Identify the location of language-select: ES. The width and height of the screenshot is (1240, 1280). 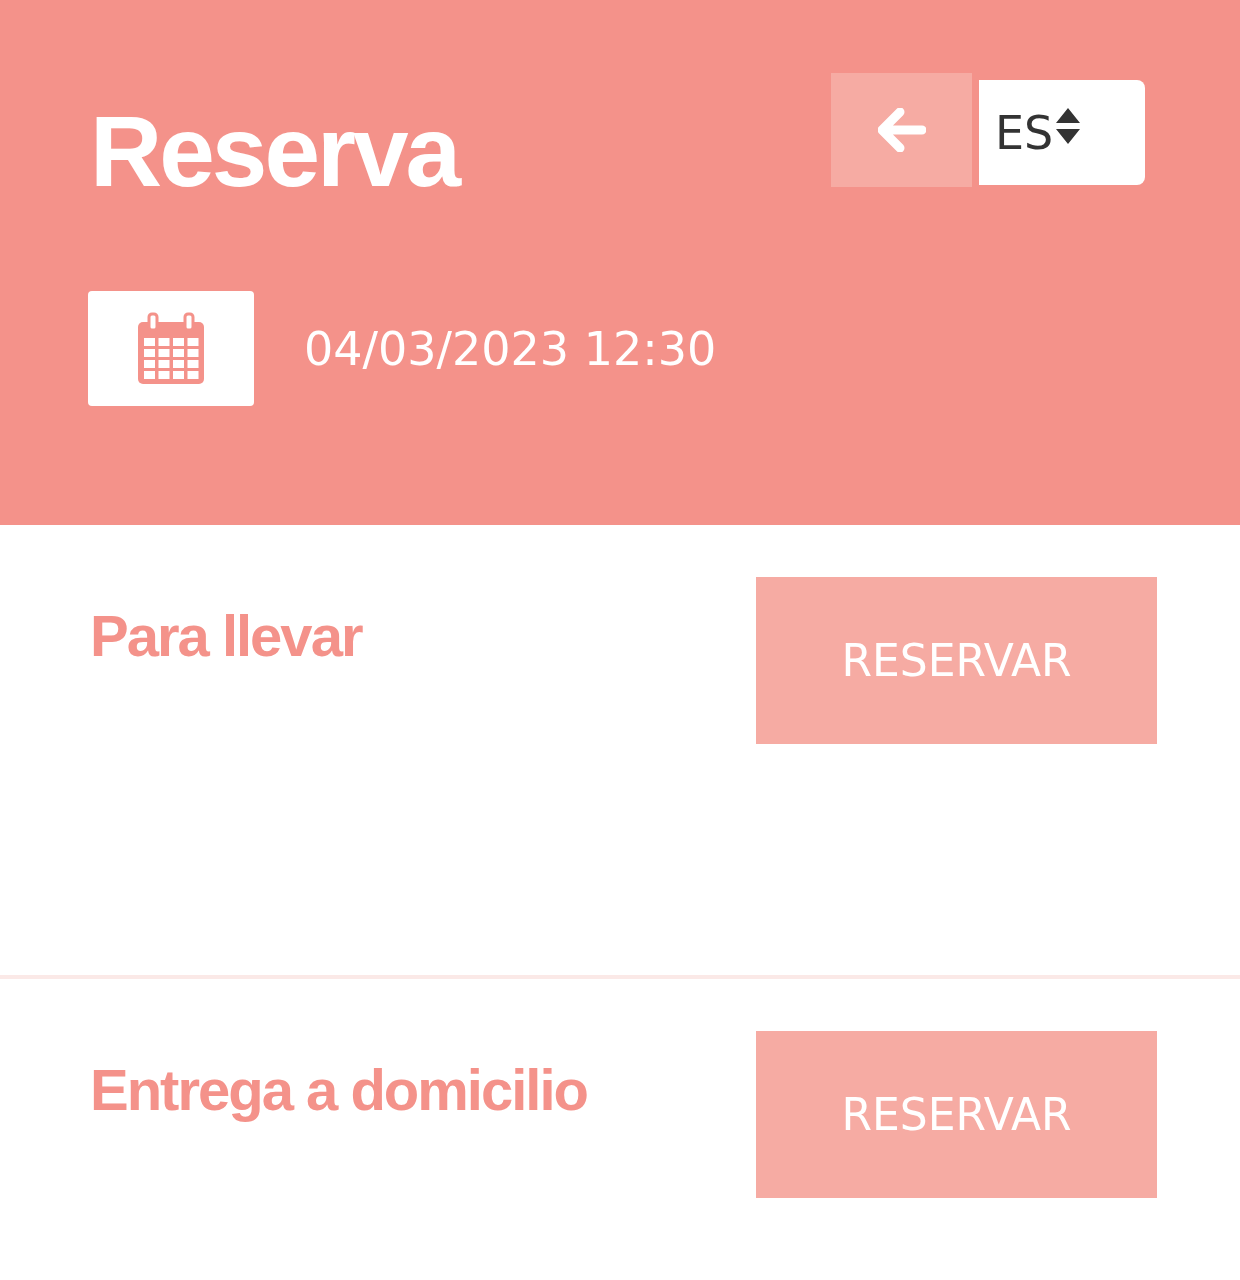
(1062, 132).